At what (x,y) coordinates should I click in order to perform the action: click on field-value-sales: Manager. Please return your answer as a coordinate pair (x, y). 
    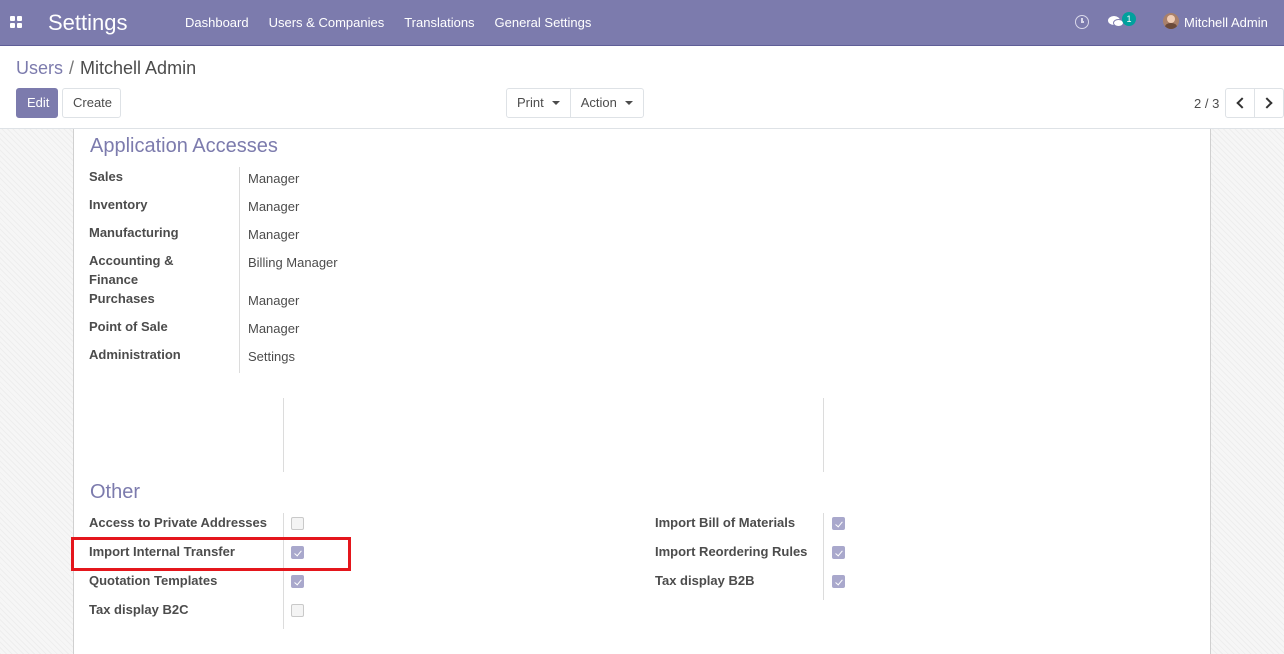
    Looking at the image, I should click on (274, 178).